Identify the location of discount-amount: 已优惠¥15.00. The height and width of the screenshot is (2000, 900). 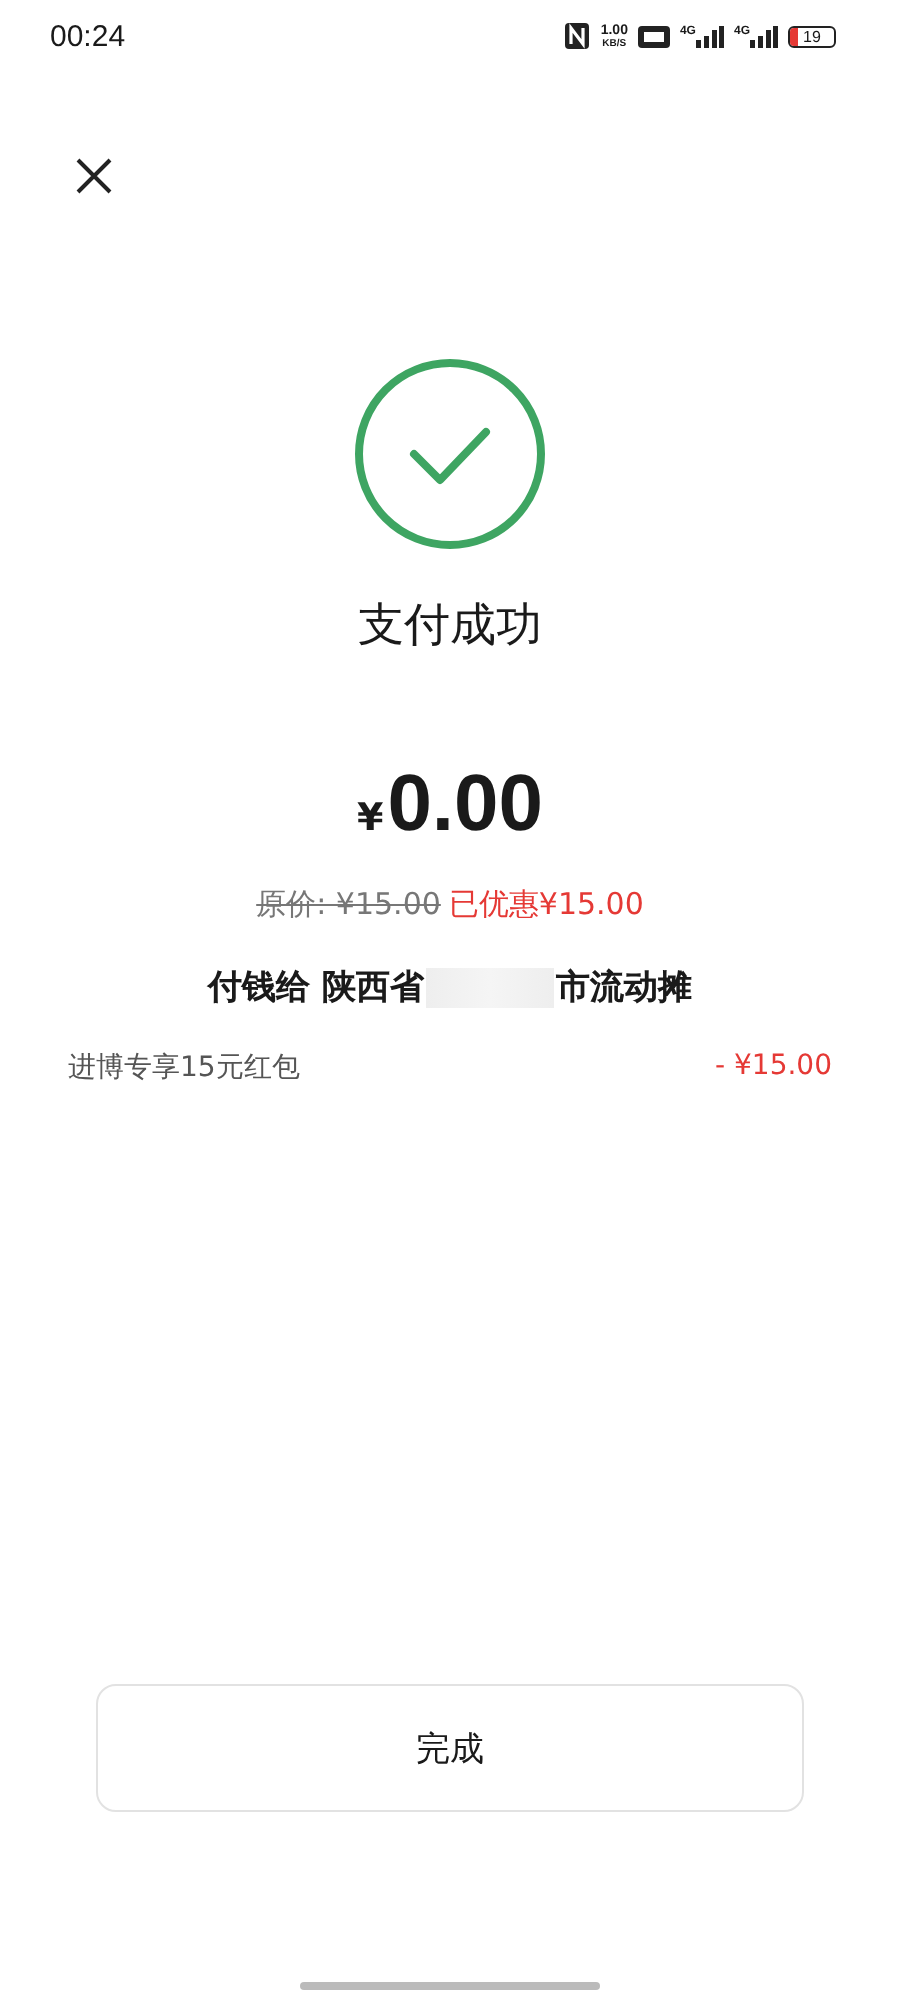
(546, 905).